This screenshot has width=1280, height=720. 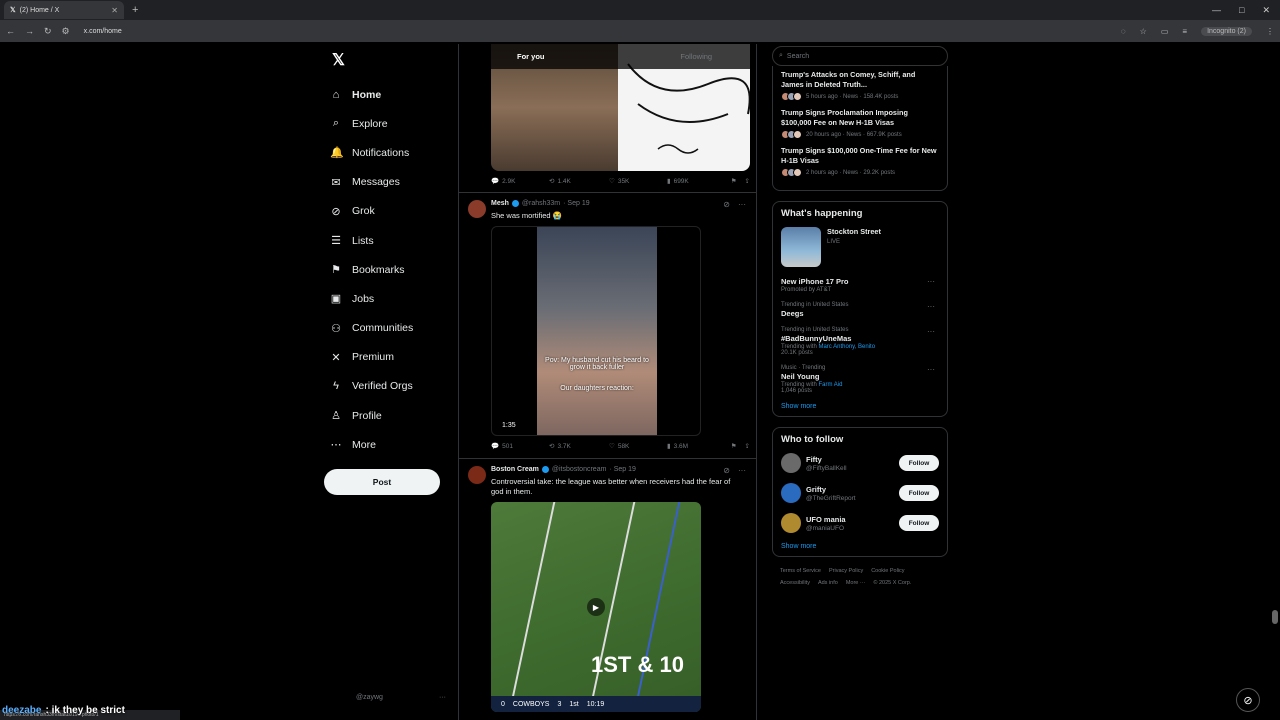 I want to click on extensions-icon: ≡, so click(x=1184, y=31).